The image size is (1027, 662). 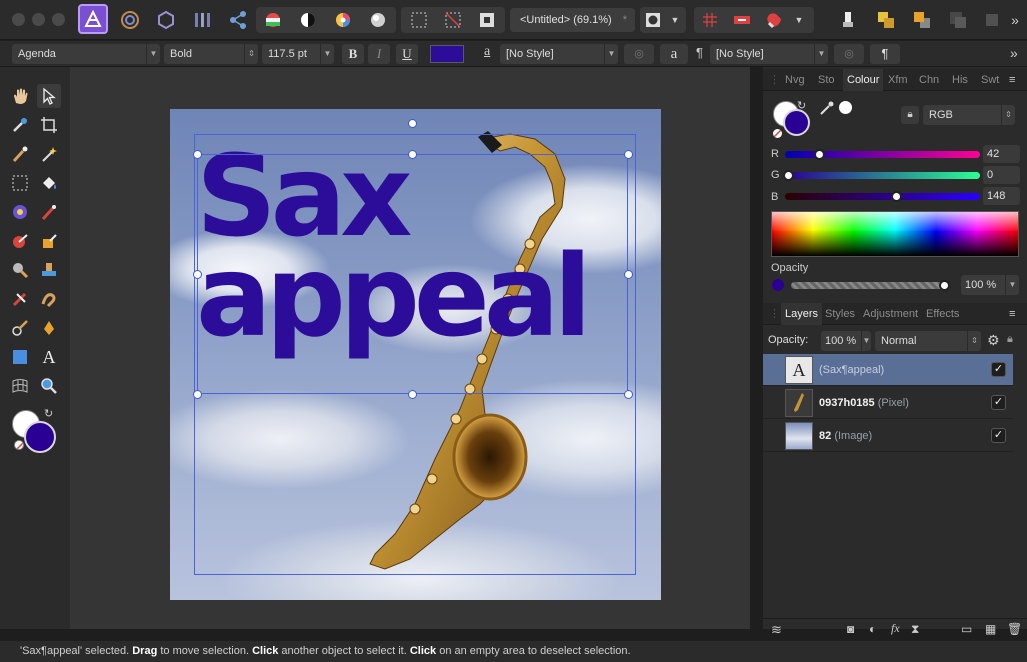 I want to click on b-value-field: 148, so click(x=1001, y=196).